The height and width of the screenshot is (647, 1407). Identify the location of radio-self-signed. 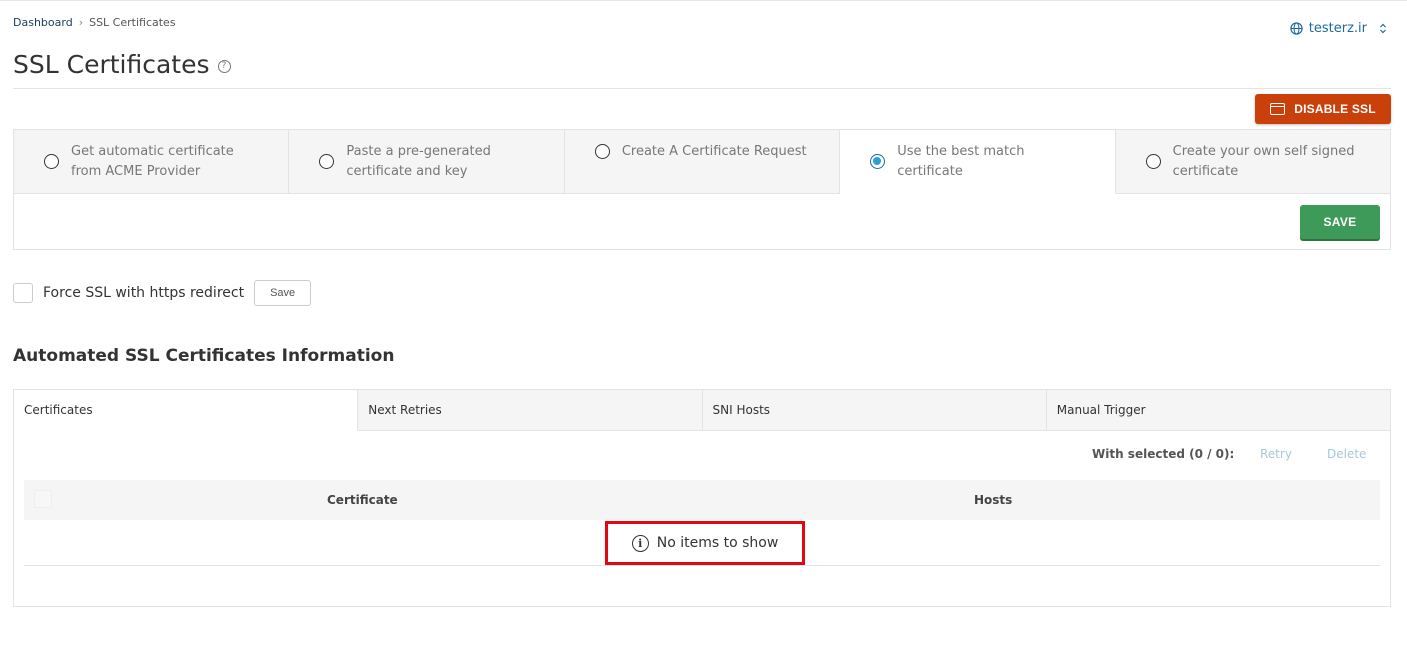
(1153, 161).